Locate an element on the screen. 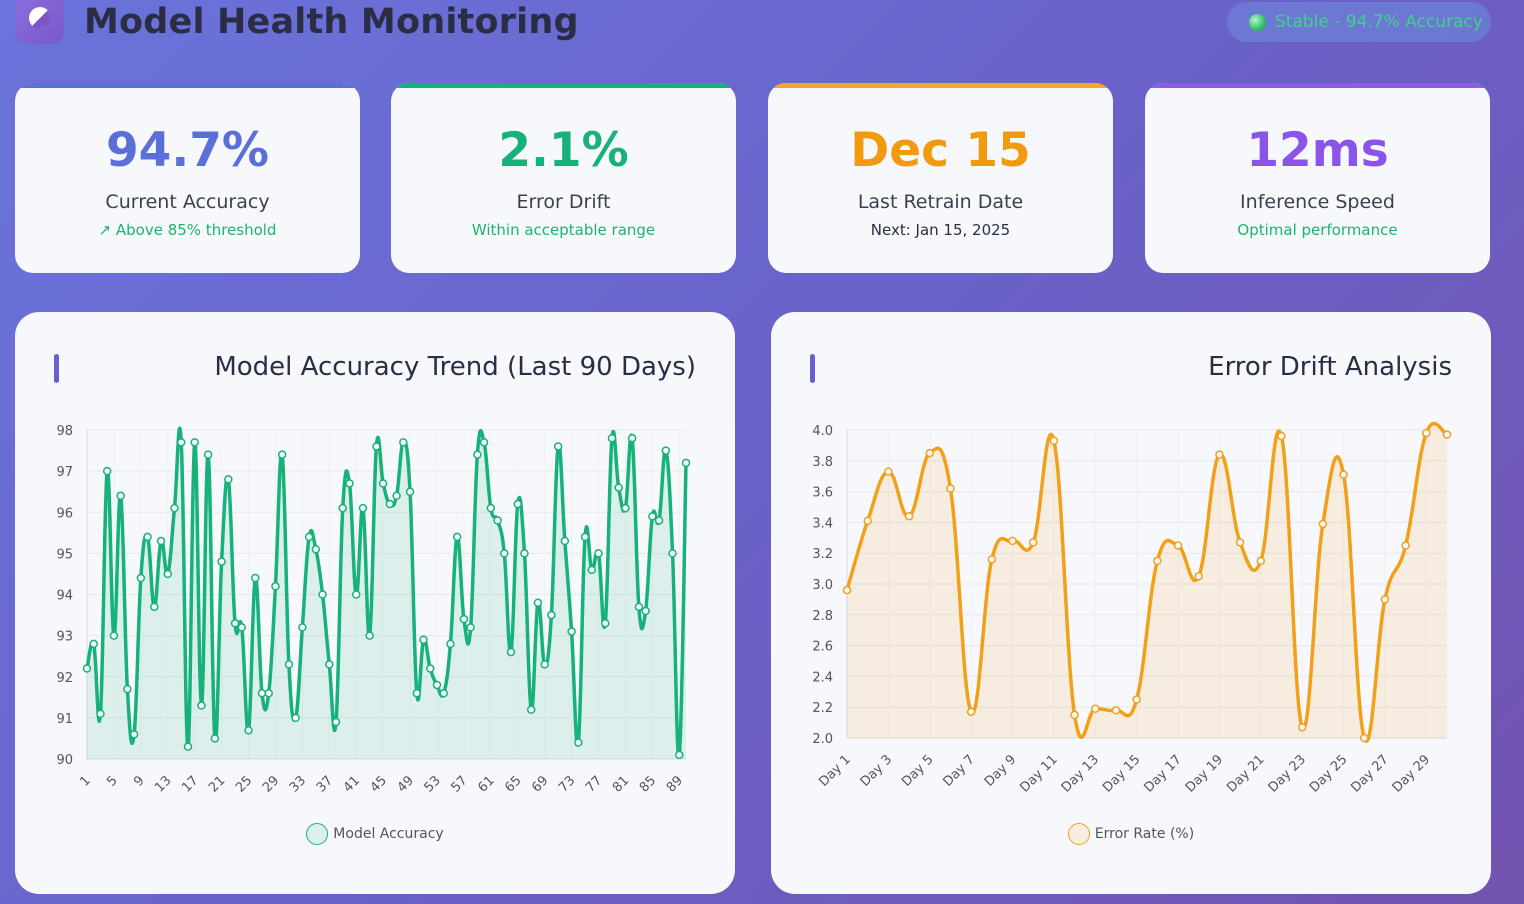 The image size is (1524, 904). page-title: Model Health Monitoring is located at coordinates (331, 22).